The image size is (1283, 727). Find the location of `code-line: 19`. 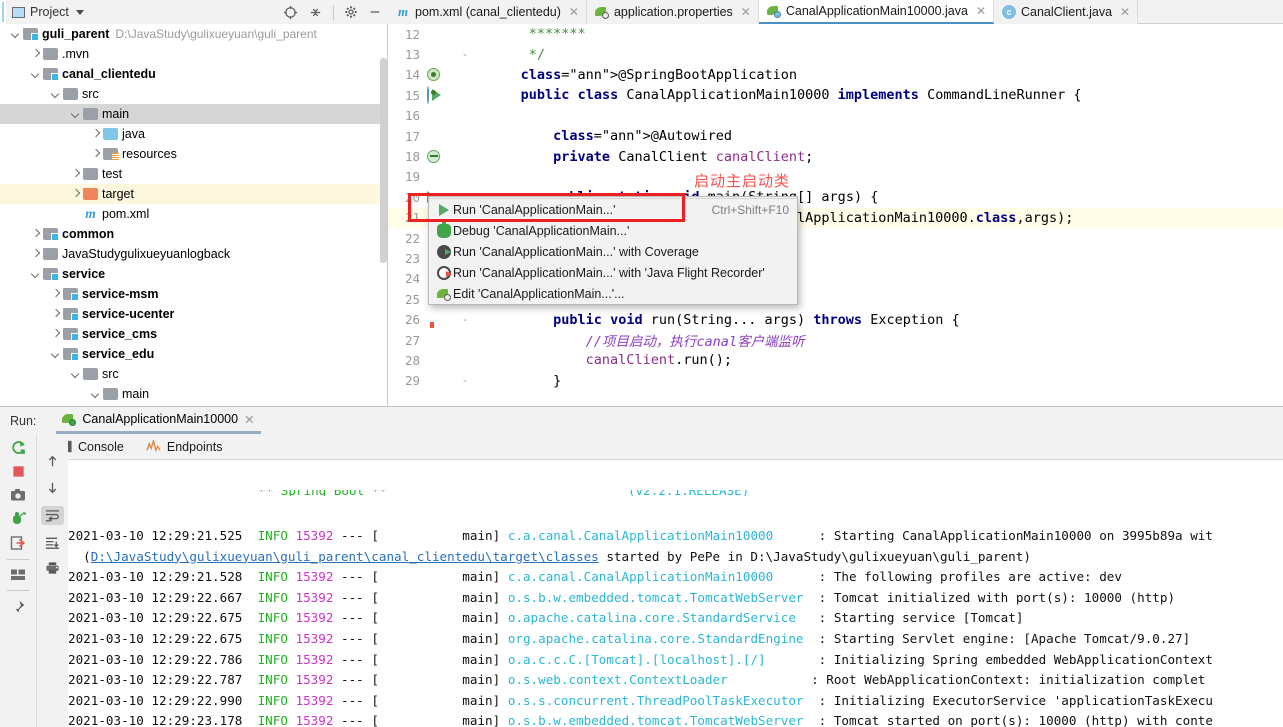

code-line: 19 is located at coordinates (835, 177).